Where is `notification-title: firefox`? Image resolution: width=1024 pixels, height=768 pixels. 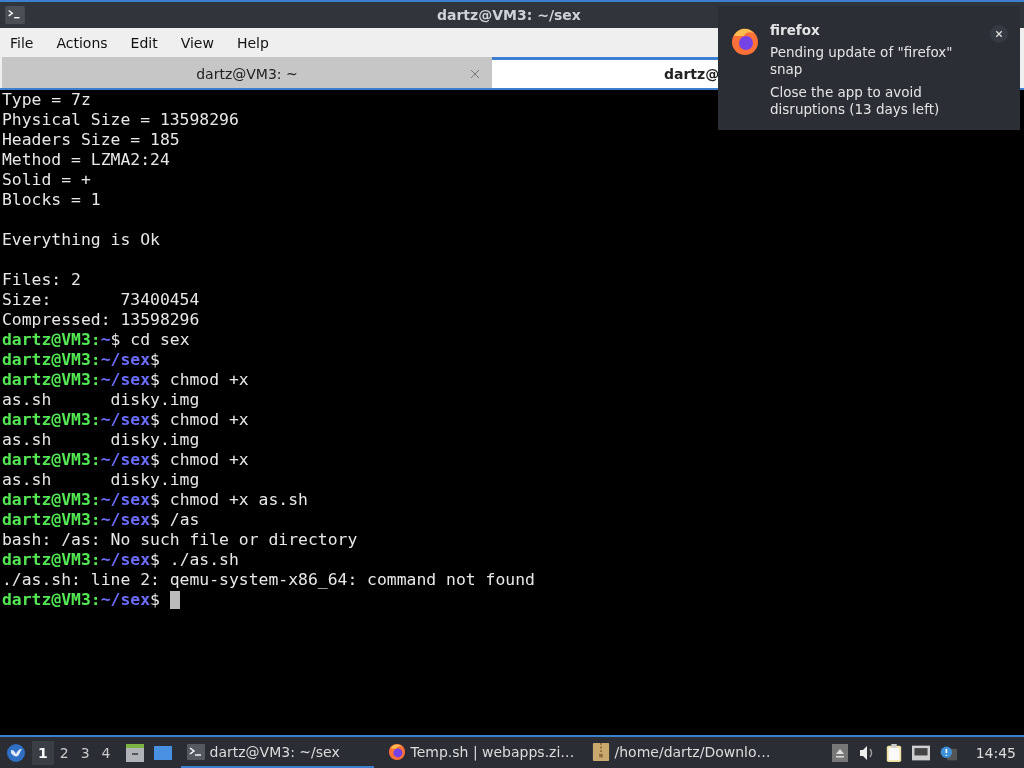
notification-title: firefox is located at coordinates (795, 30).